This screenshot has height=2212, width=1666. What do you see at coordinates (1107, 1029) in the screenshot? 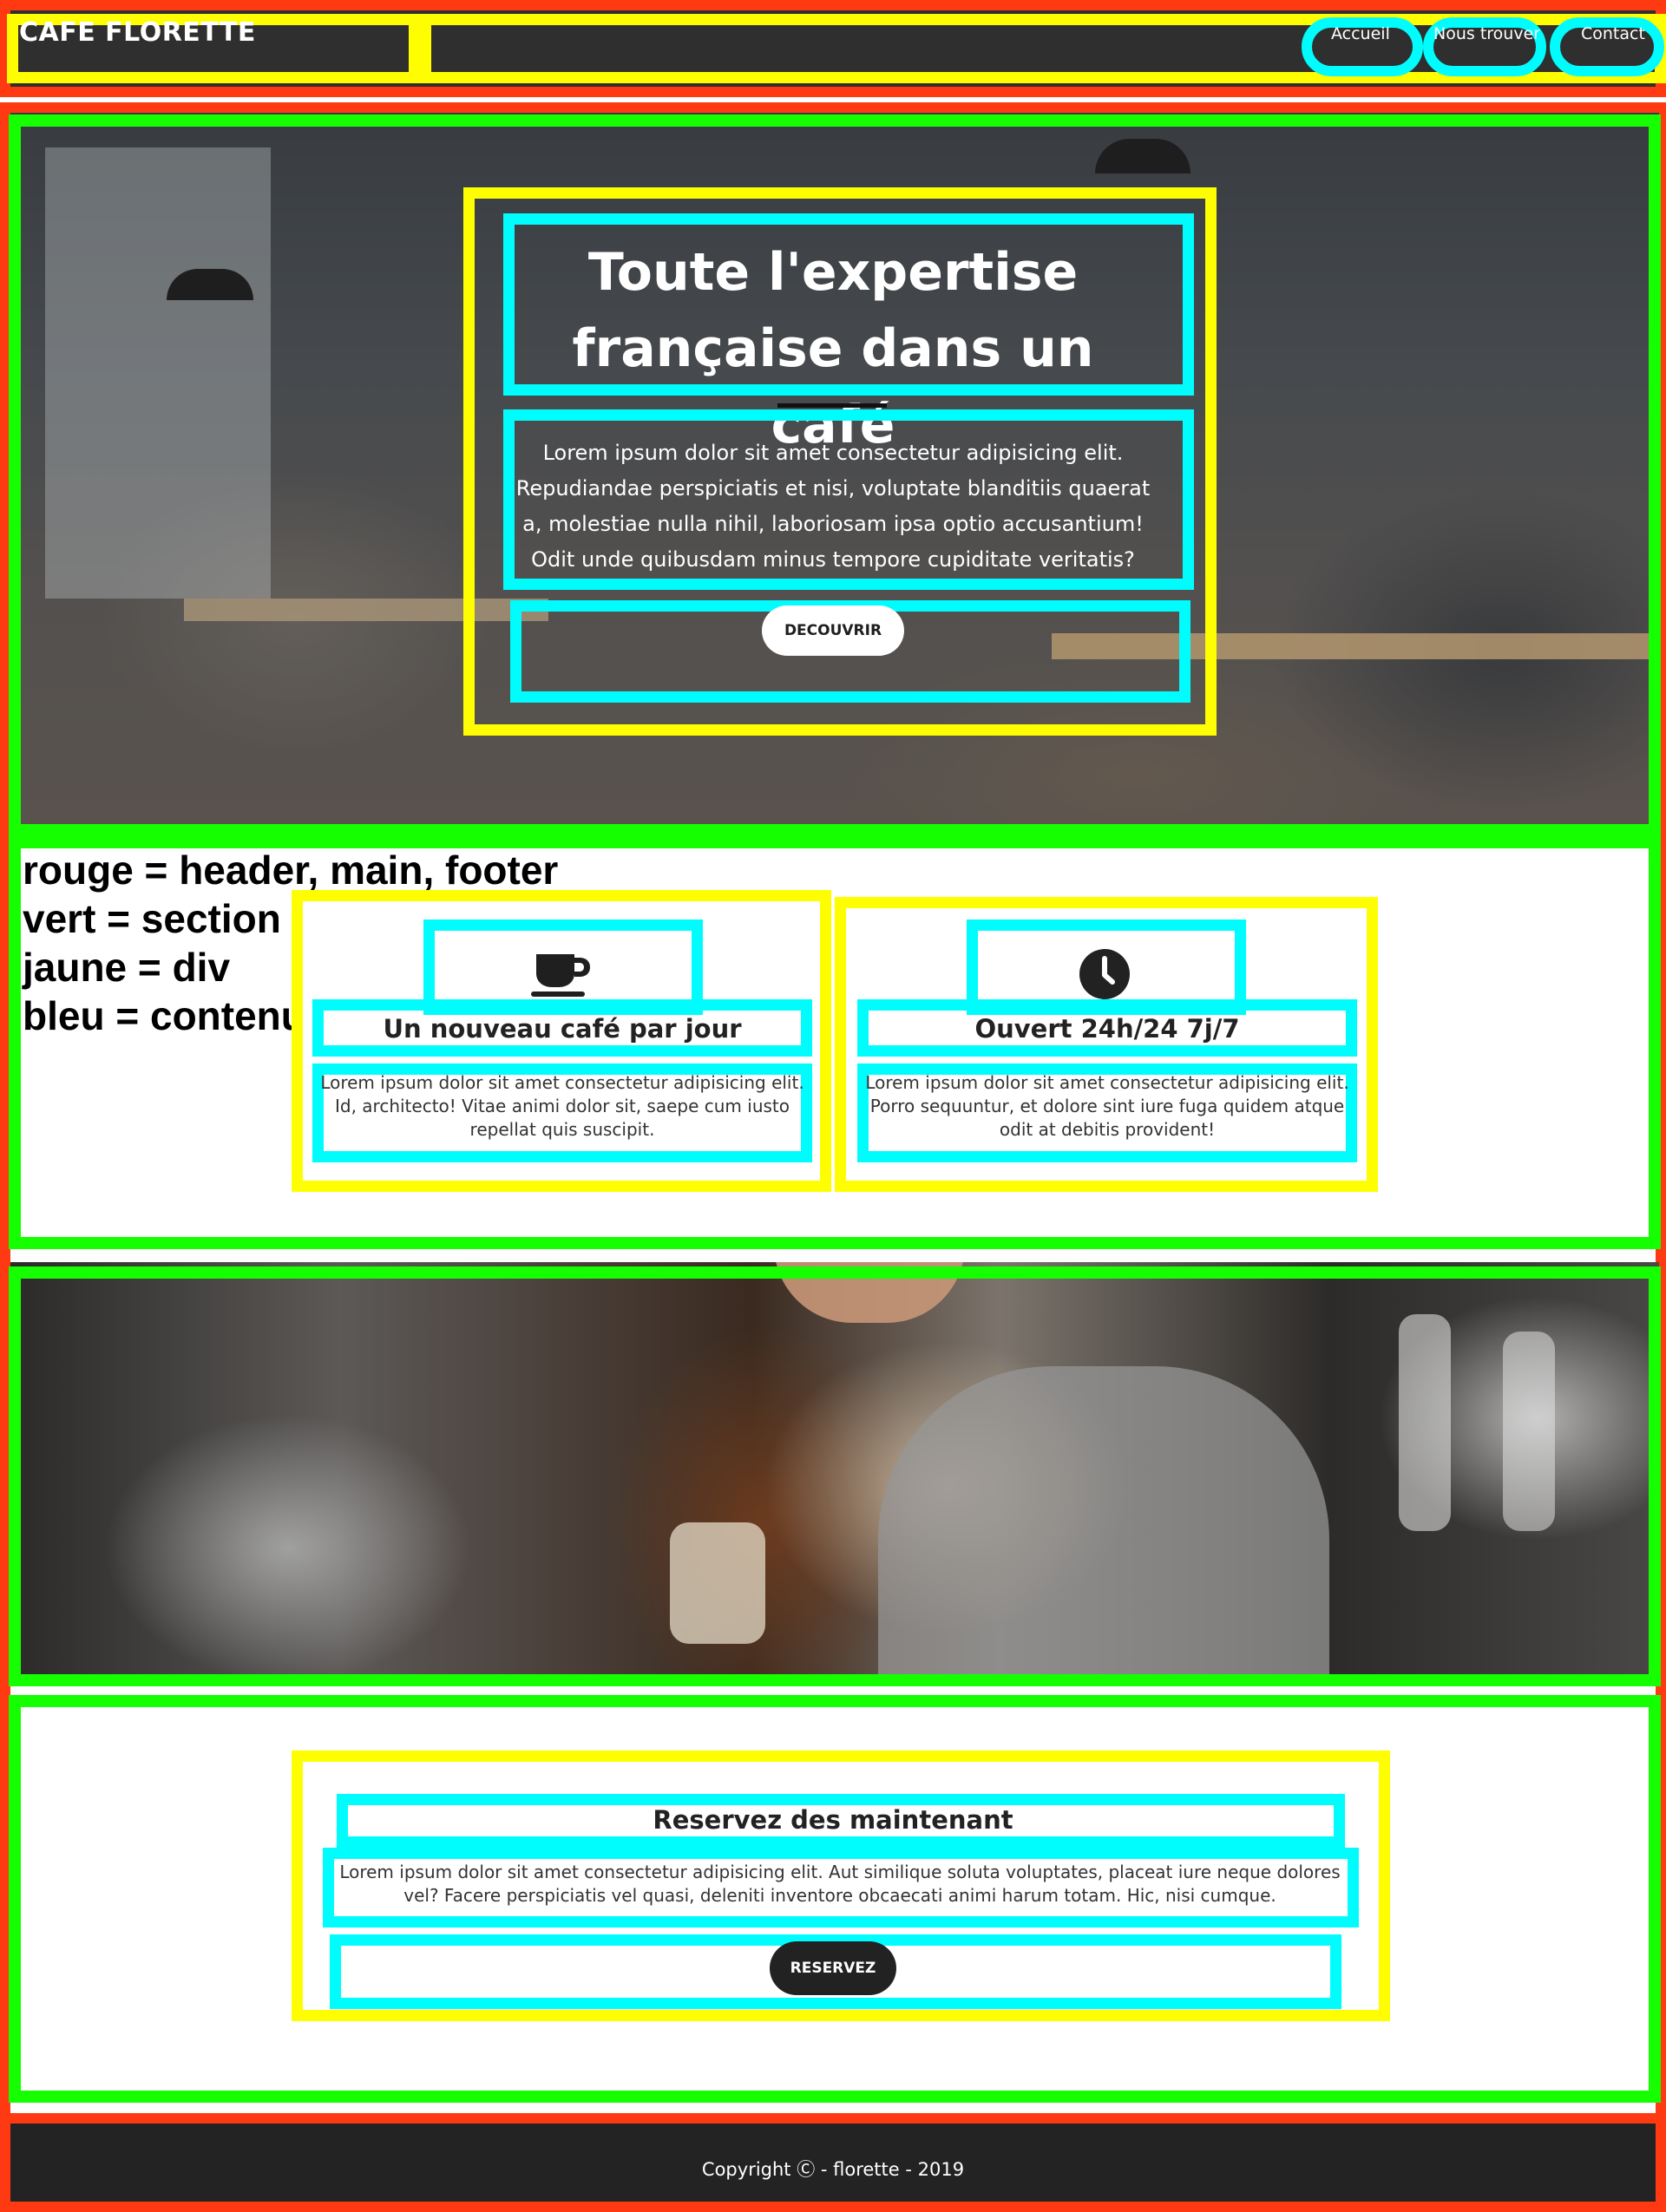
I see `feature-title: Ouvert 24h/24 7j/7` at bounding box center [1107, 1029].